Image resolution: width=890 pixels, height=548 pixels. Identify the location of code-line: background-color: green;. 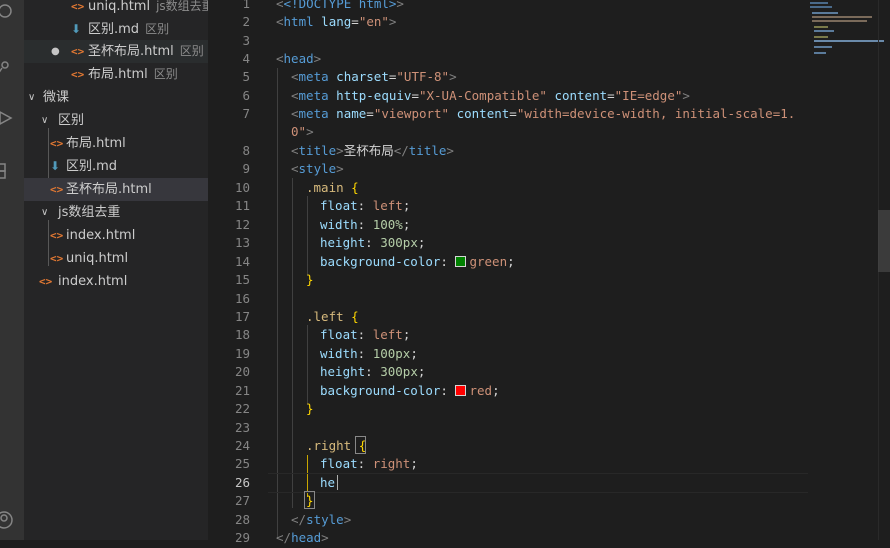
(417, 261).